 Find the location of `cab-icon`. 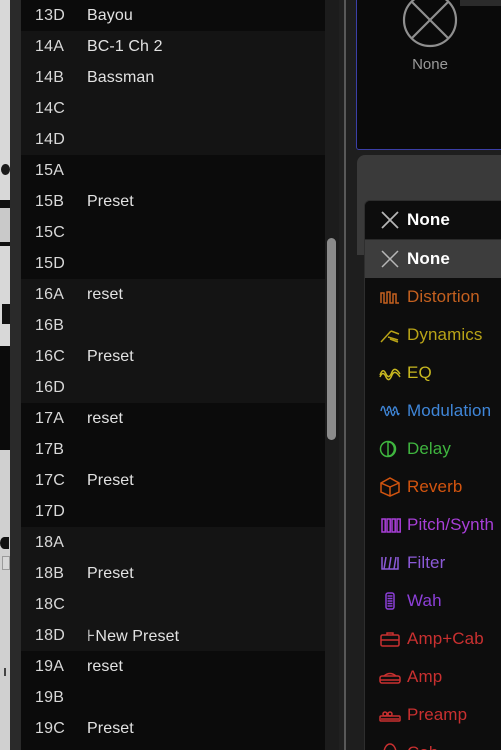

cab-icon is located at coordinates (390, 746).